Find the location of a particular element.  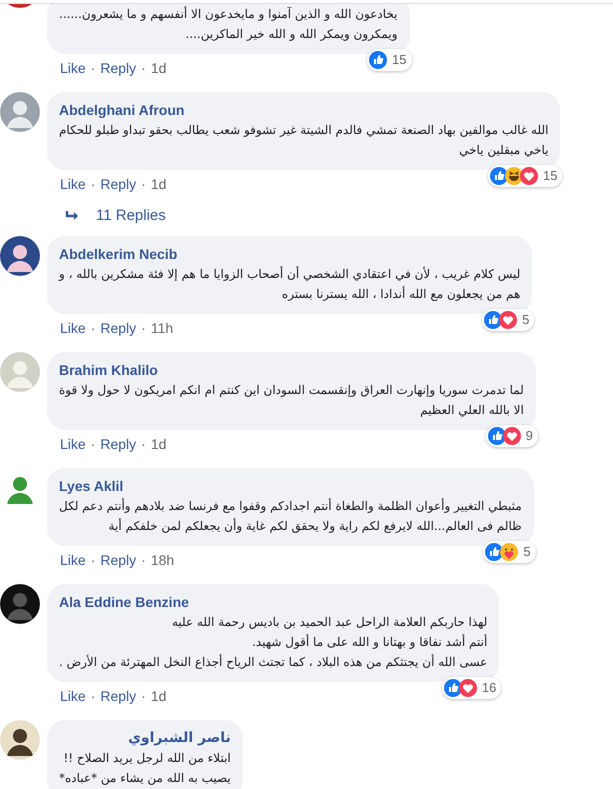

reply-arrow-icon is located at coordinates (72, 216).